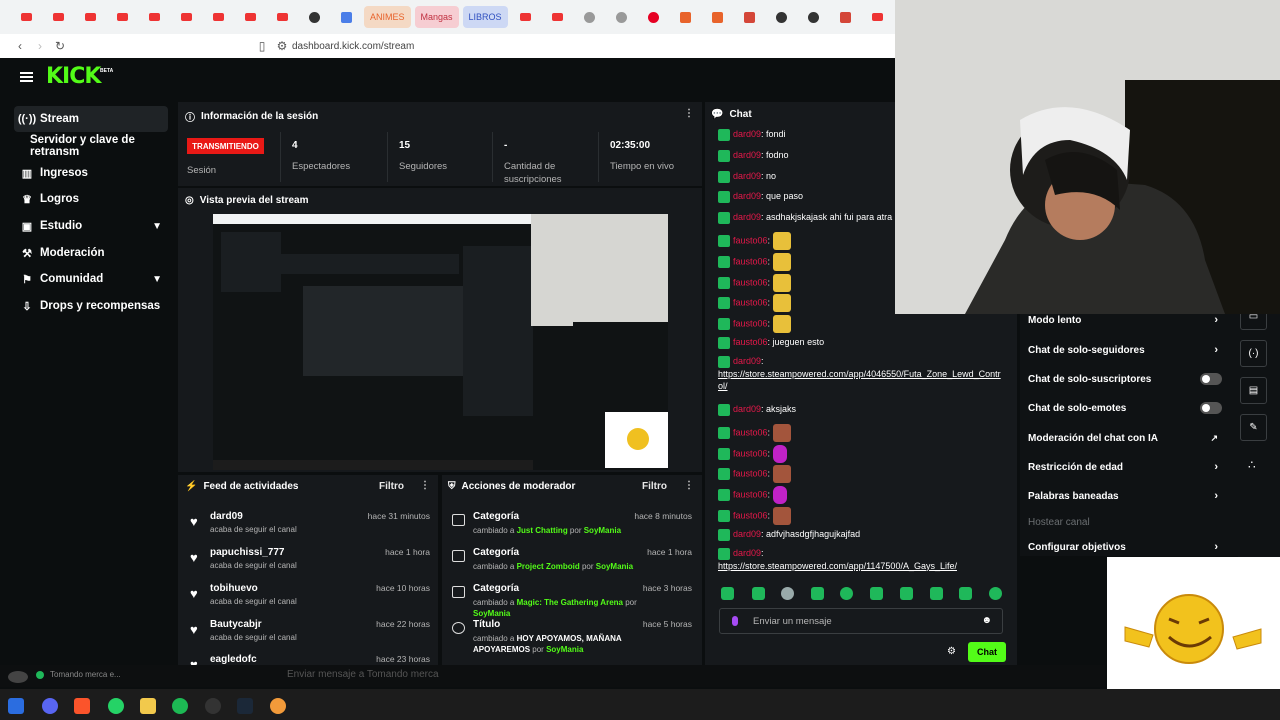 Image resolution: width=1280 pixels, height=720 pixels. What do you see at coordinates (346, 17) in the screenshot?
I see `docs-bookmark-icon` at bounding box center [346, 17].